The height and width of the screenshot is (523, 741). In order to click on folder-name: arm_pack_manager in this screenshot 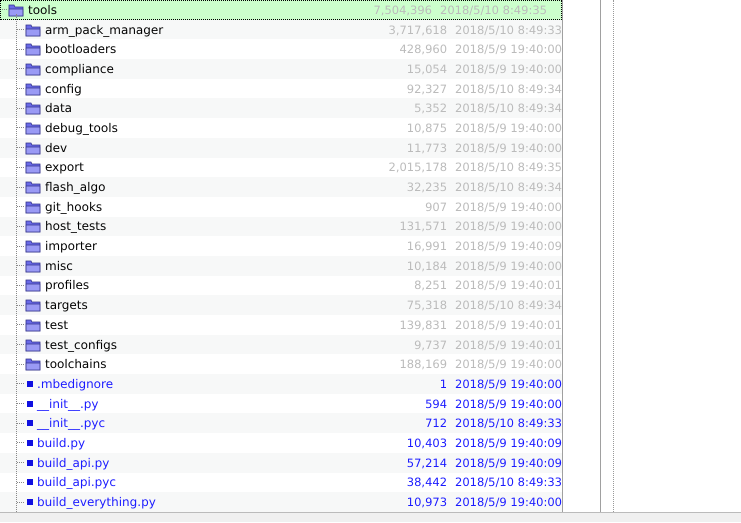, I will do `click(104, 29)`.